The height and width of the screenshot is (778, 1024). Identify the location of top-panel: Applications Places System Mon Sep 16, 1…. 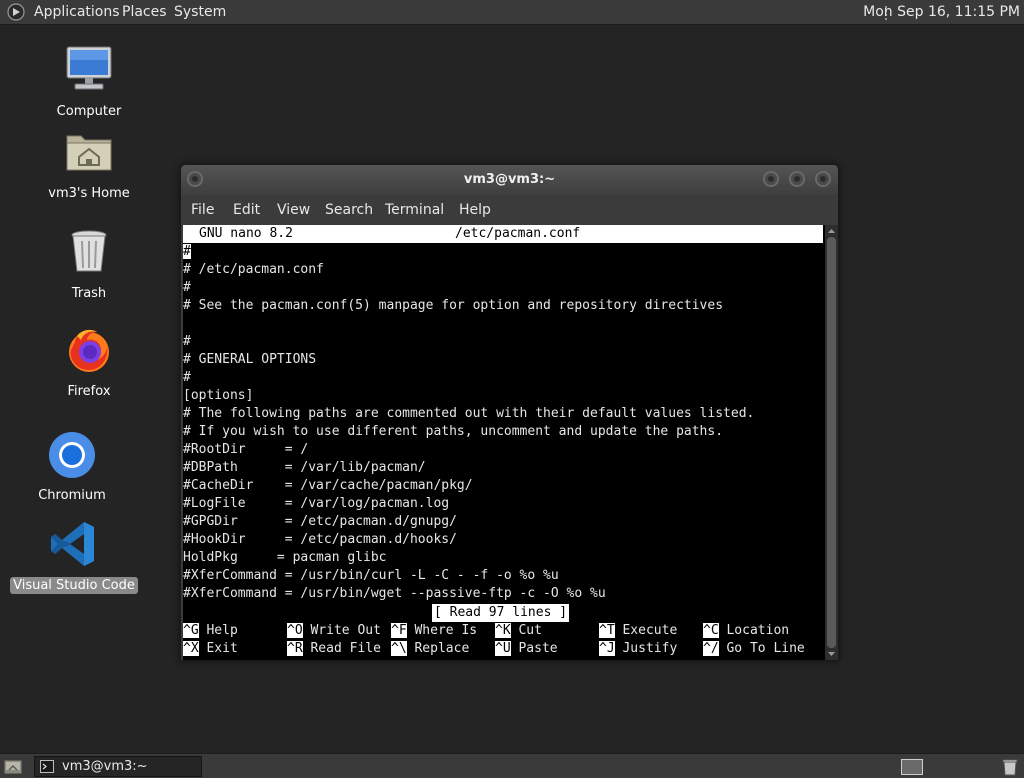
(512, 12).